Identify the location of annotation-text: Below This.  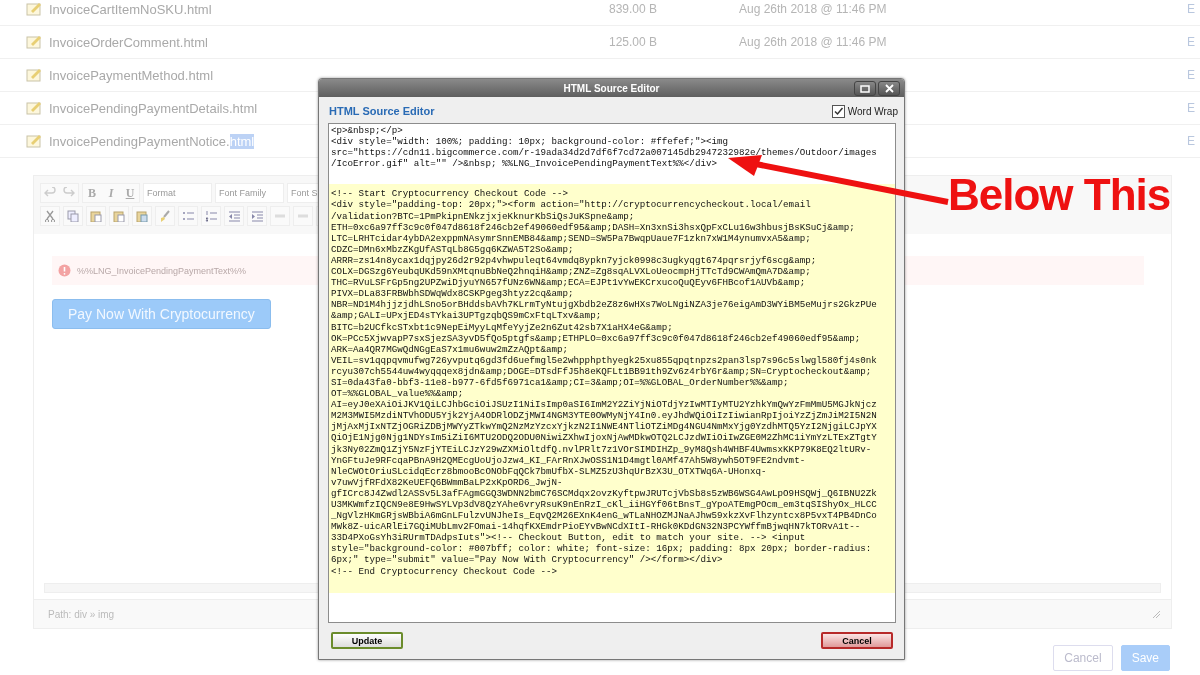
(1059, 195).